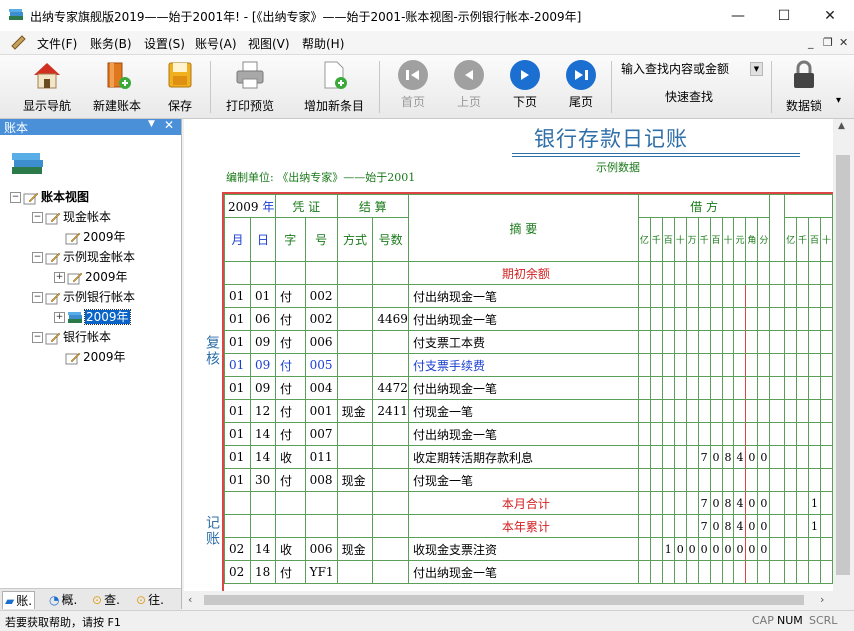 The width and height of the screenshot is (854, 631). Describe the element at coordinates (250, 87) in the screenshot. I see `print-preview-button: 打印预览` at that location.